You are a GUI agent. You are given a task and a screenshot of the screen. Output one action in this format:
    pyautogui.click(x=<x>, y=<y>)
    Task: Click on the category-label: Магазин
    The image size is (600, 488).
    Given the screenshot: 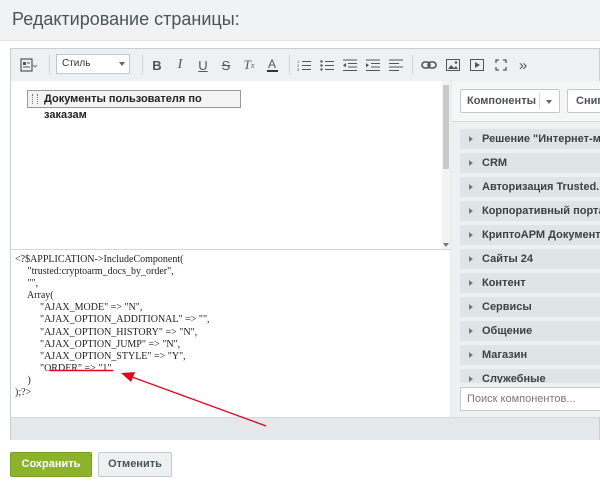 What is the action you would take?
    pyautogui.click(x=505, y=355)
    